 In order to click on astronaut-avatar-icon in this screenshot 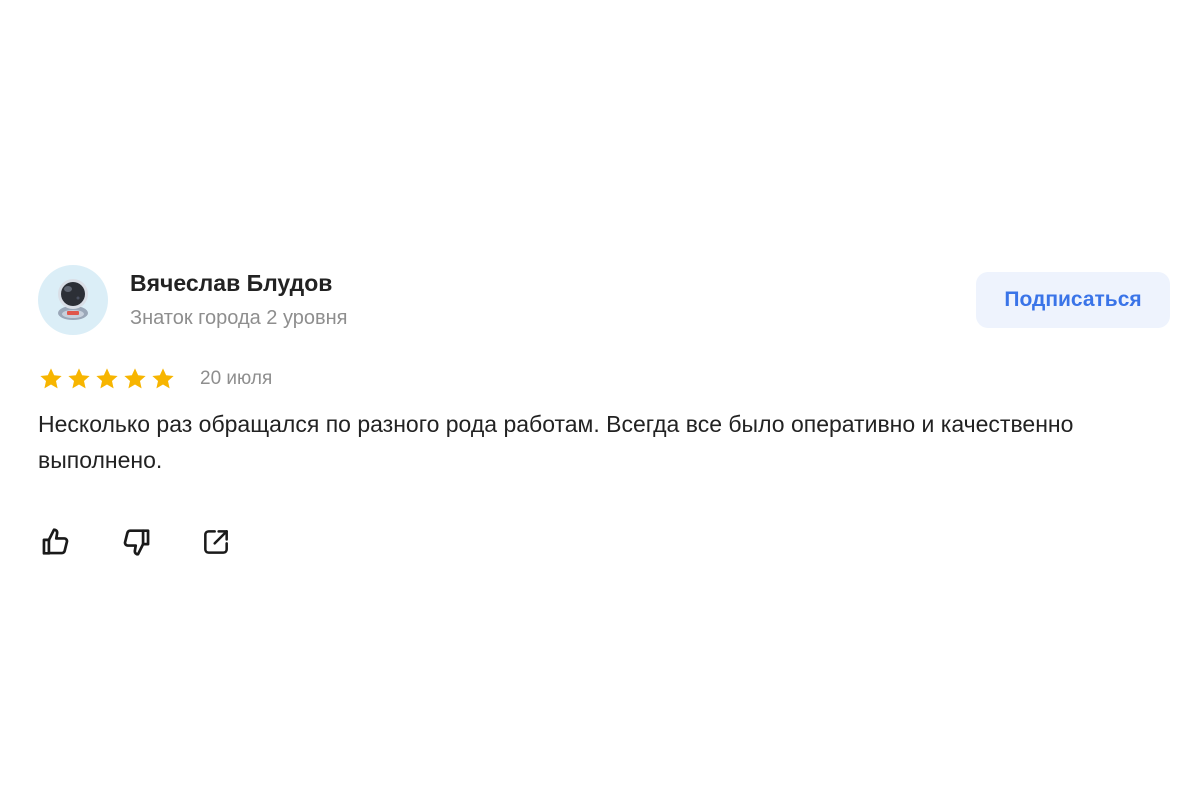, I will do `click(73, 300)`.